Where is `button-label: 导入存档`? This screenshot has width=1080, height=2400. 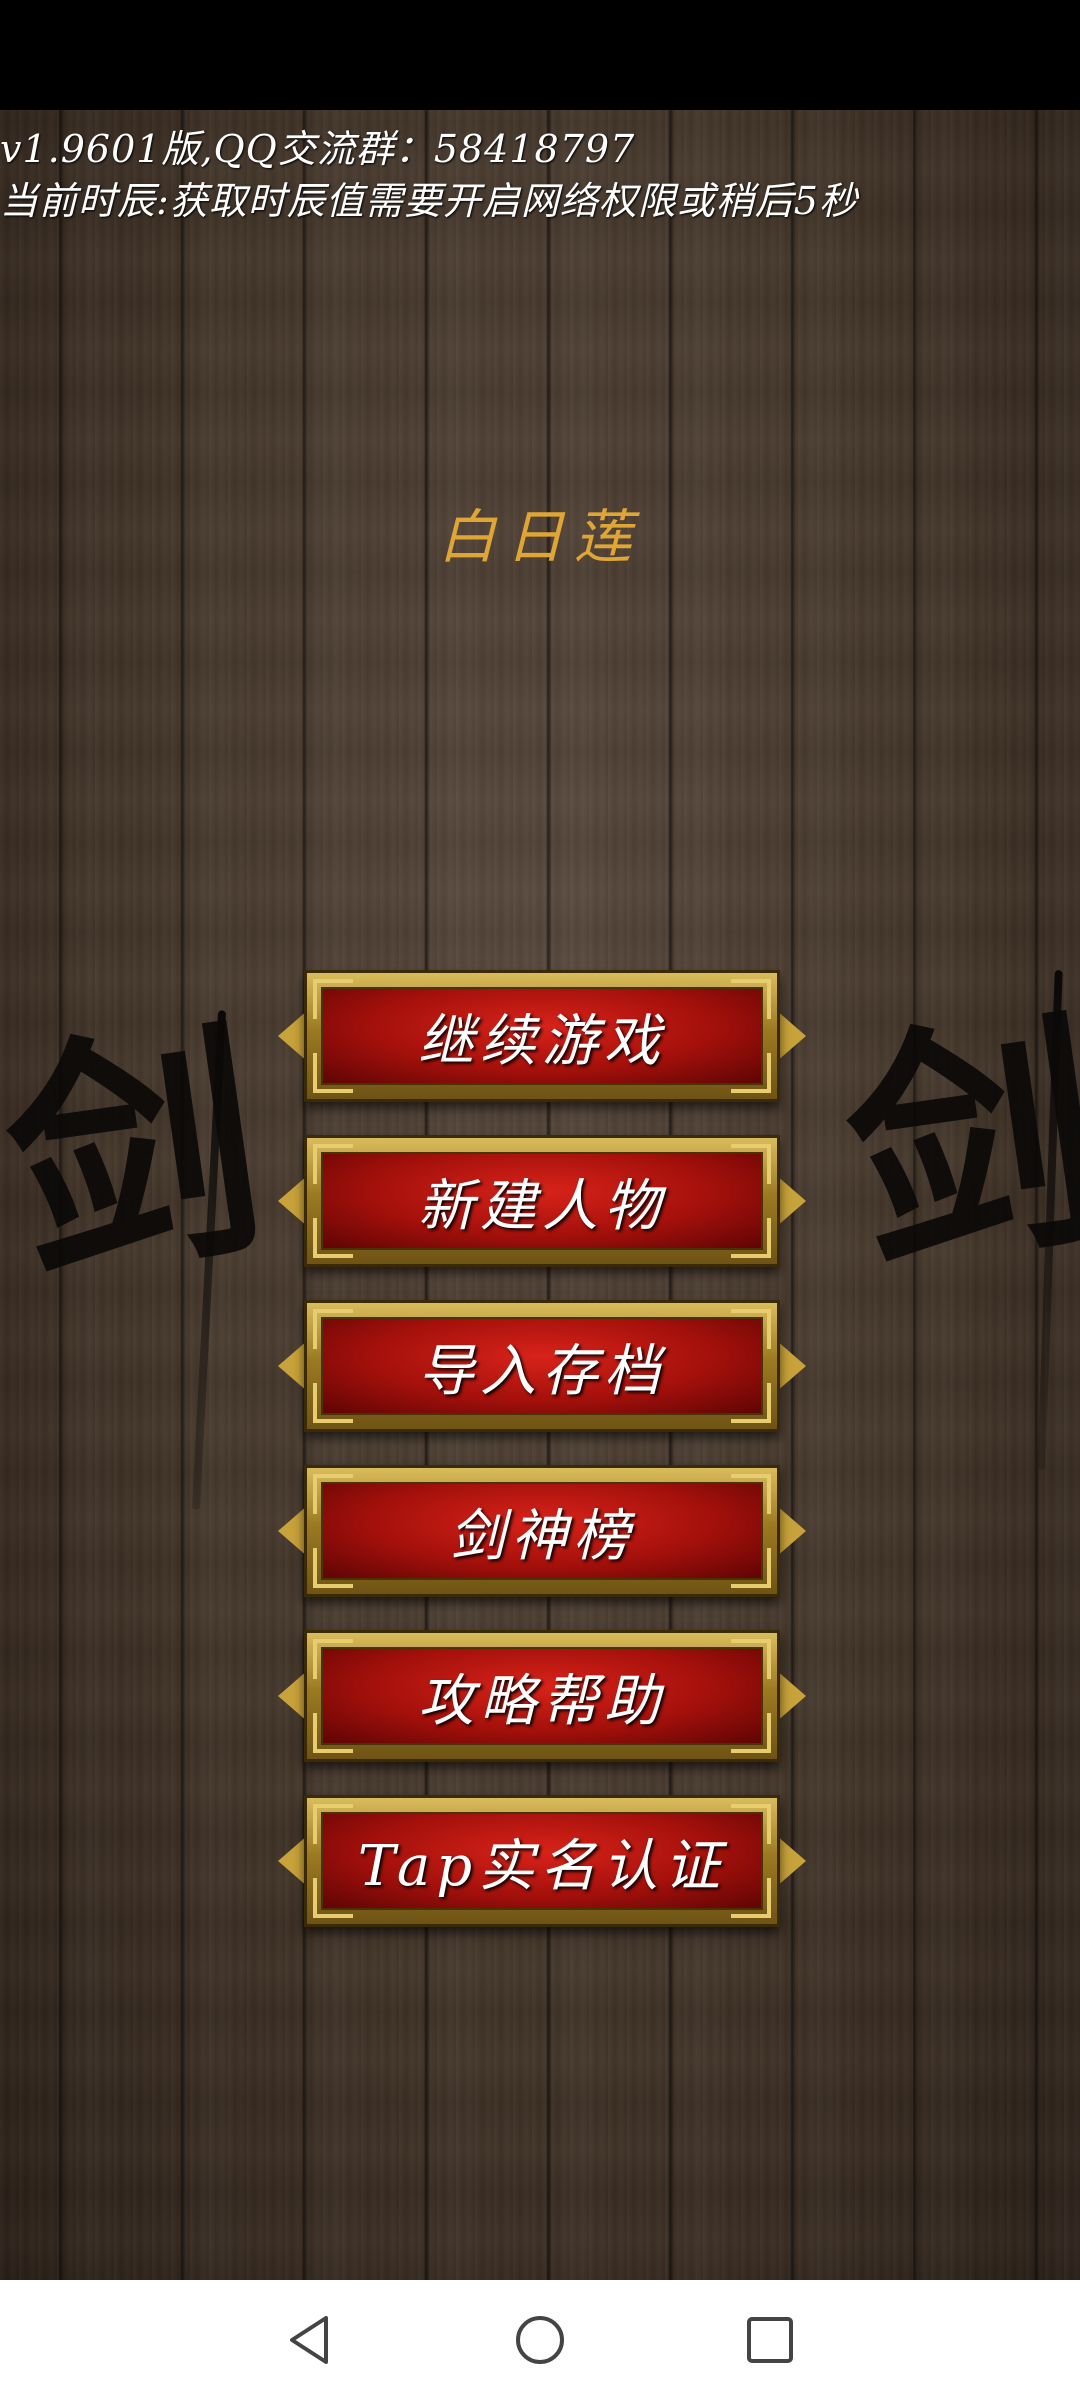
button-label: 导入存档 is located at coordinates (542, 1371).